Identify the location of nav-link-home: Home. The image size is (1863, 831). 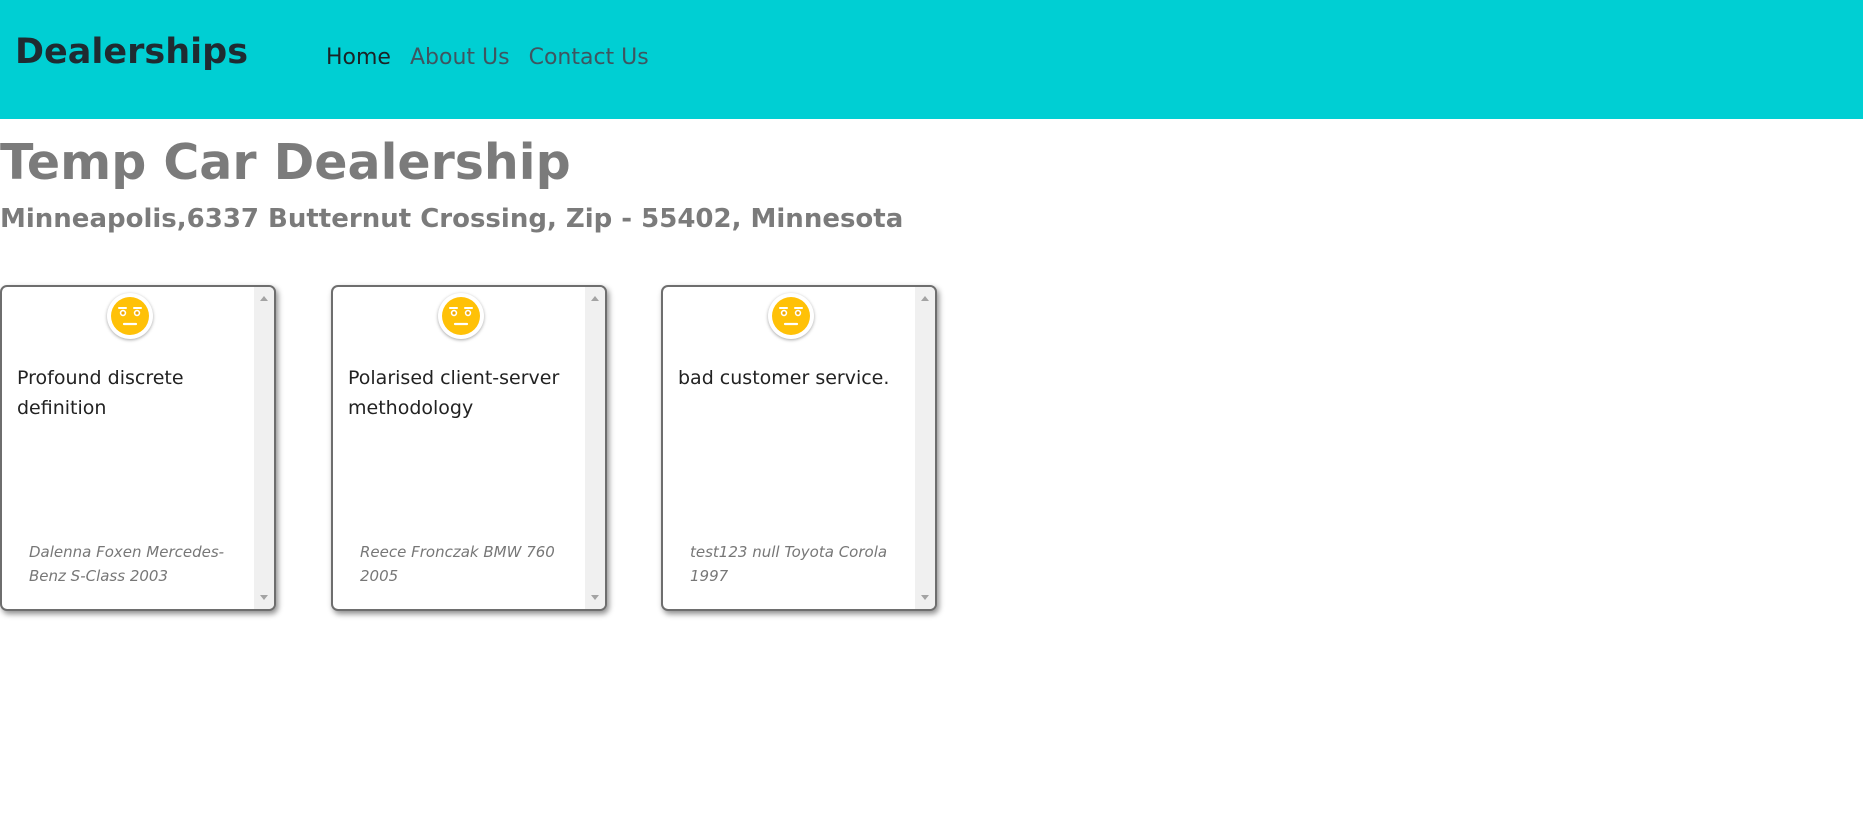
(358, 57).